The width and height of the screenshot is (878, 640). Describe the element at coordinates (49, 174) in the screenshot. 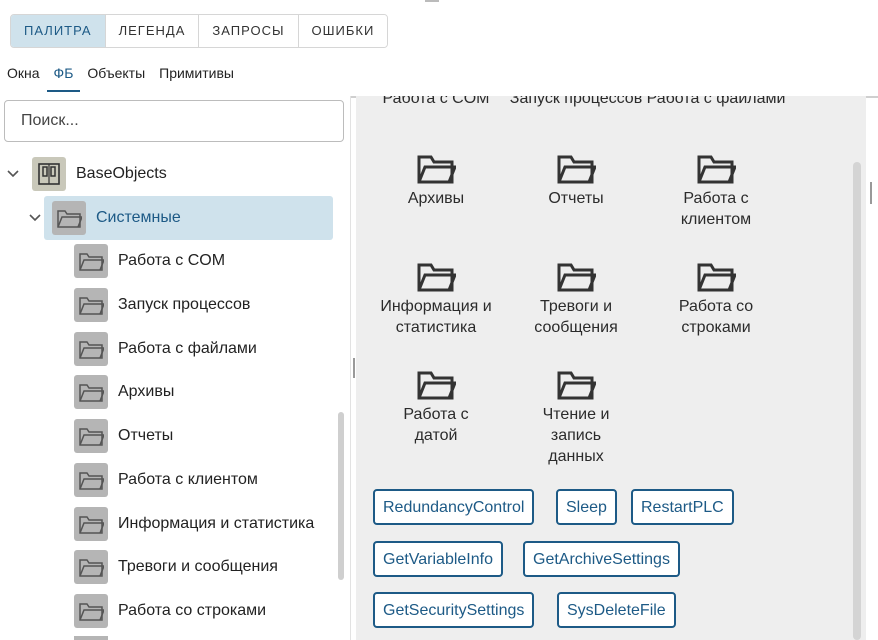

I see `library-icon` at that location.